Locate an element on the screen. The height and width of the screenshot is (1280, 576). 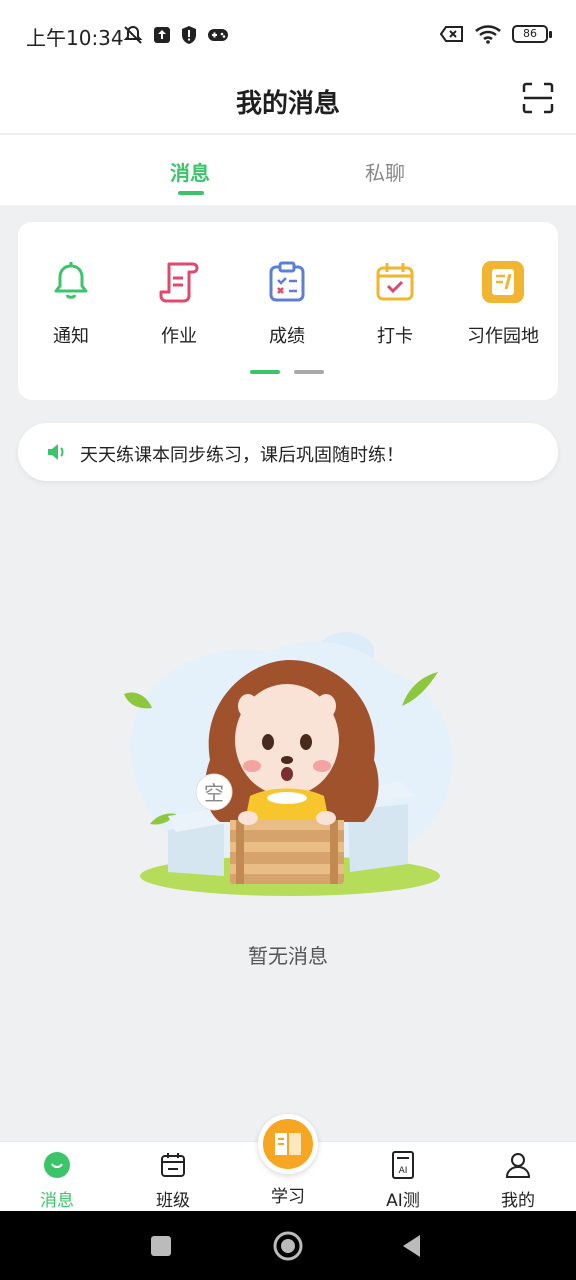
shortcut-writing: 习作园地 is located at coordinates (503, 304).